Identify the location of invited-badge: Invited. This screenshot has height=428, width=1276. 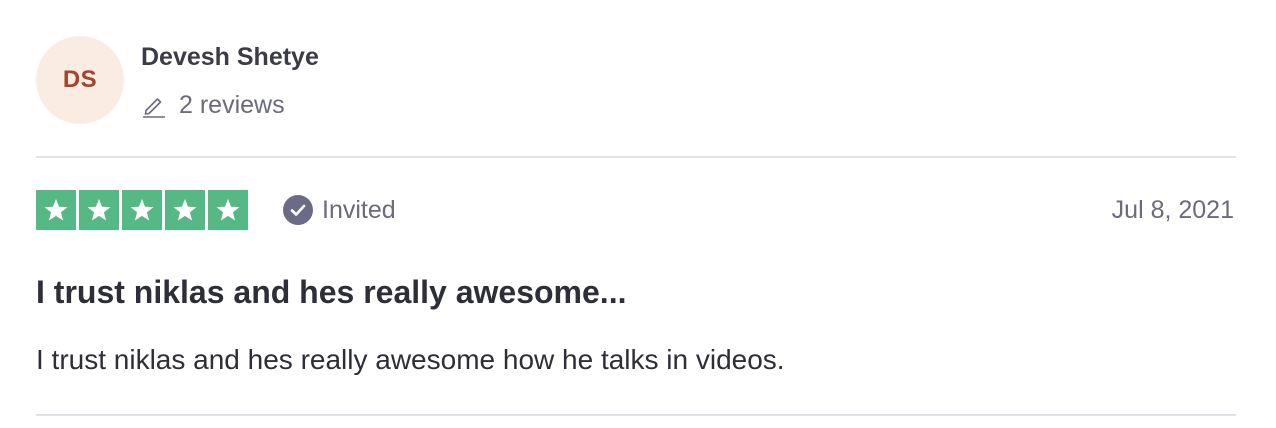
(339, 210).